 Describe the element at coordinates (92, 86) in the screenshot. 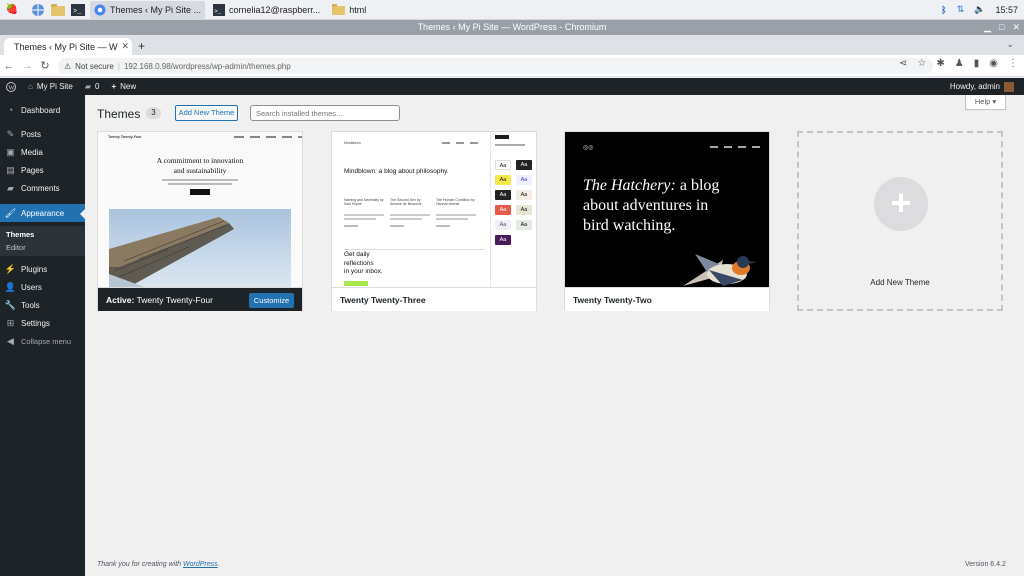

I see `comments-link: ▰ 0` at that location.